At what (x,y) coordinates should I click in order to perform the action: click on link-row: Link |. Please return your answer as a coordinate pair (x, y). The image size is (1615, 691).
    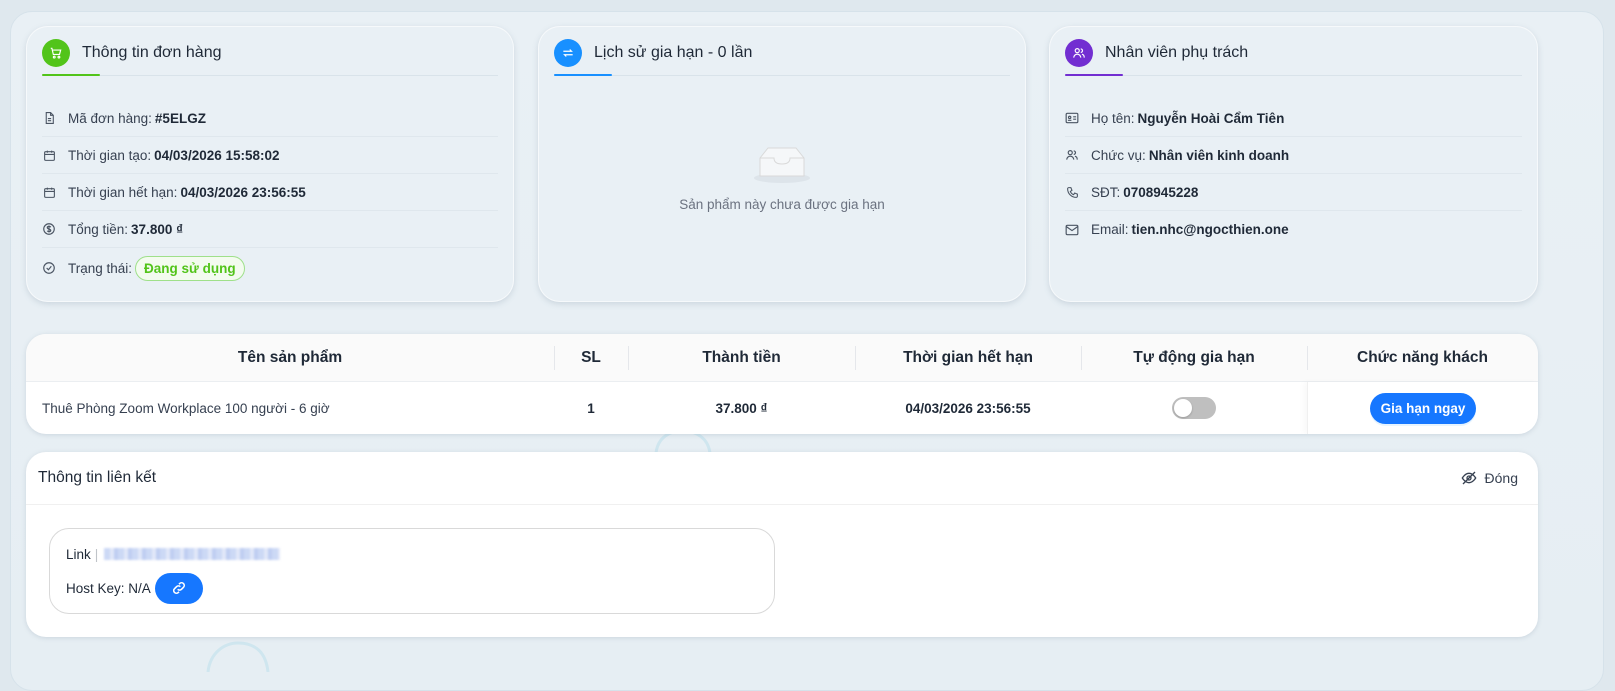
    Looking at the image, I should click on (412, 553).